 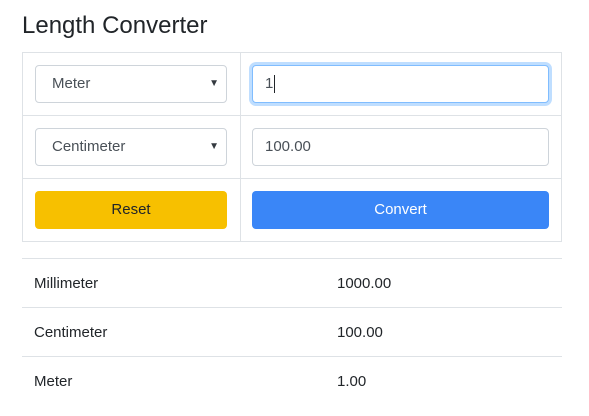 What do you see at coordinates (364, 283) in the screenshot?
I see `result-value: 1000.00` at bounding box center [364, 283].